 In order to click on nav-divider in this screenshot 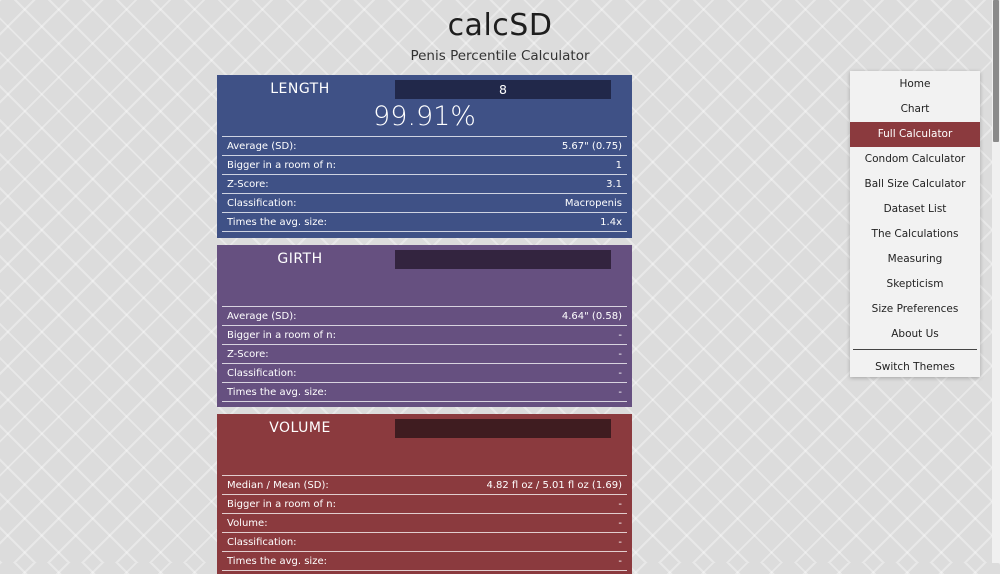, I will do `click(915, 349)`.